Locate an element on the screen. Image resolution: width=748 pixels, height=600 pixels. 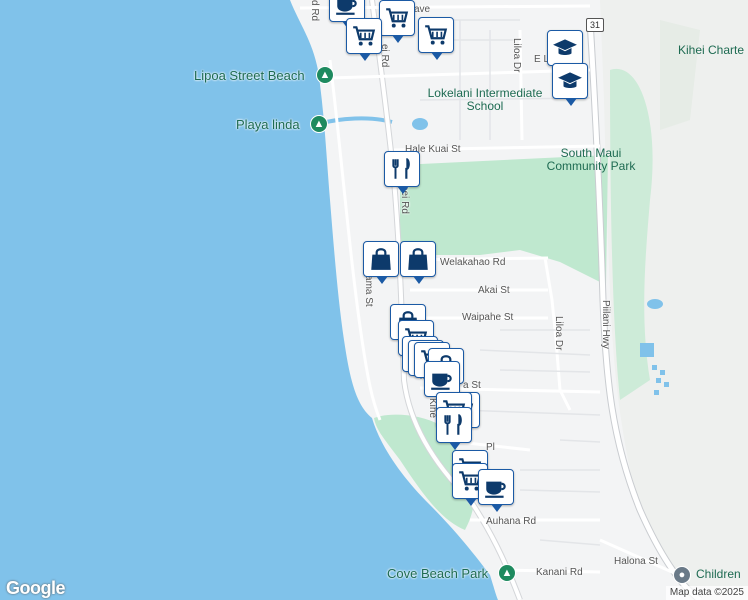
lipoa-beach-label: Lipoa Street Beach is located at coordinates (249, 75).